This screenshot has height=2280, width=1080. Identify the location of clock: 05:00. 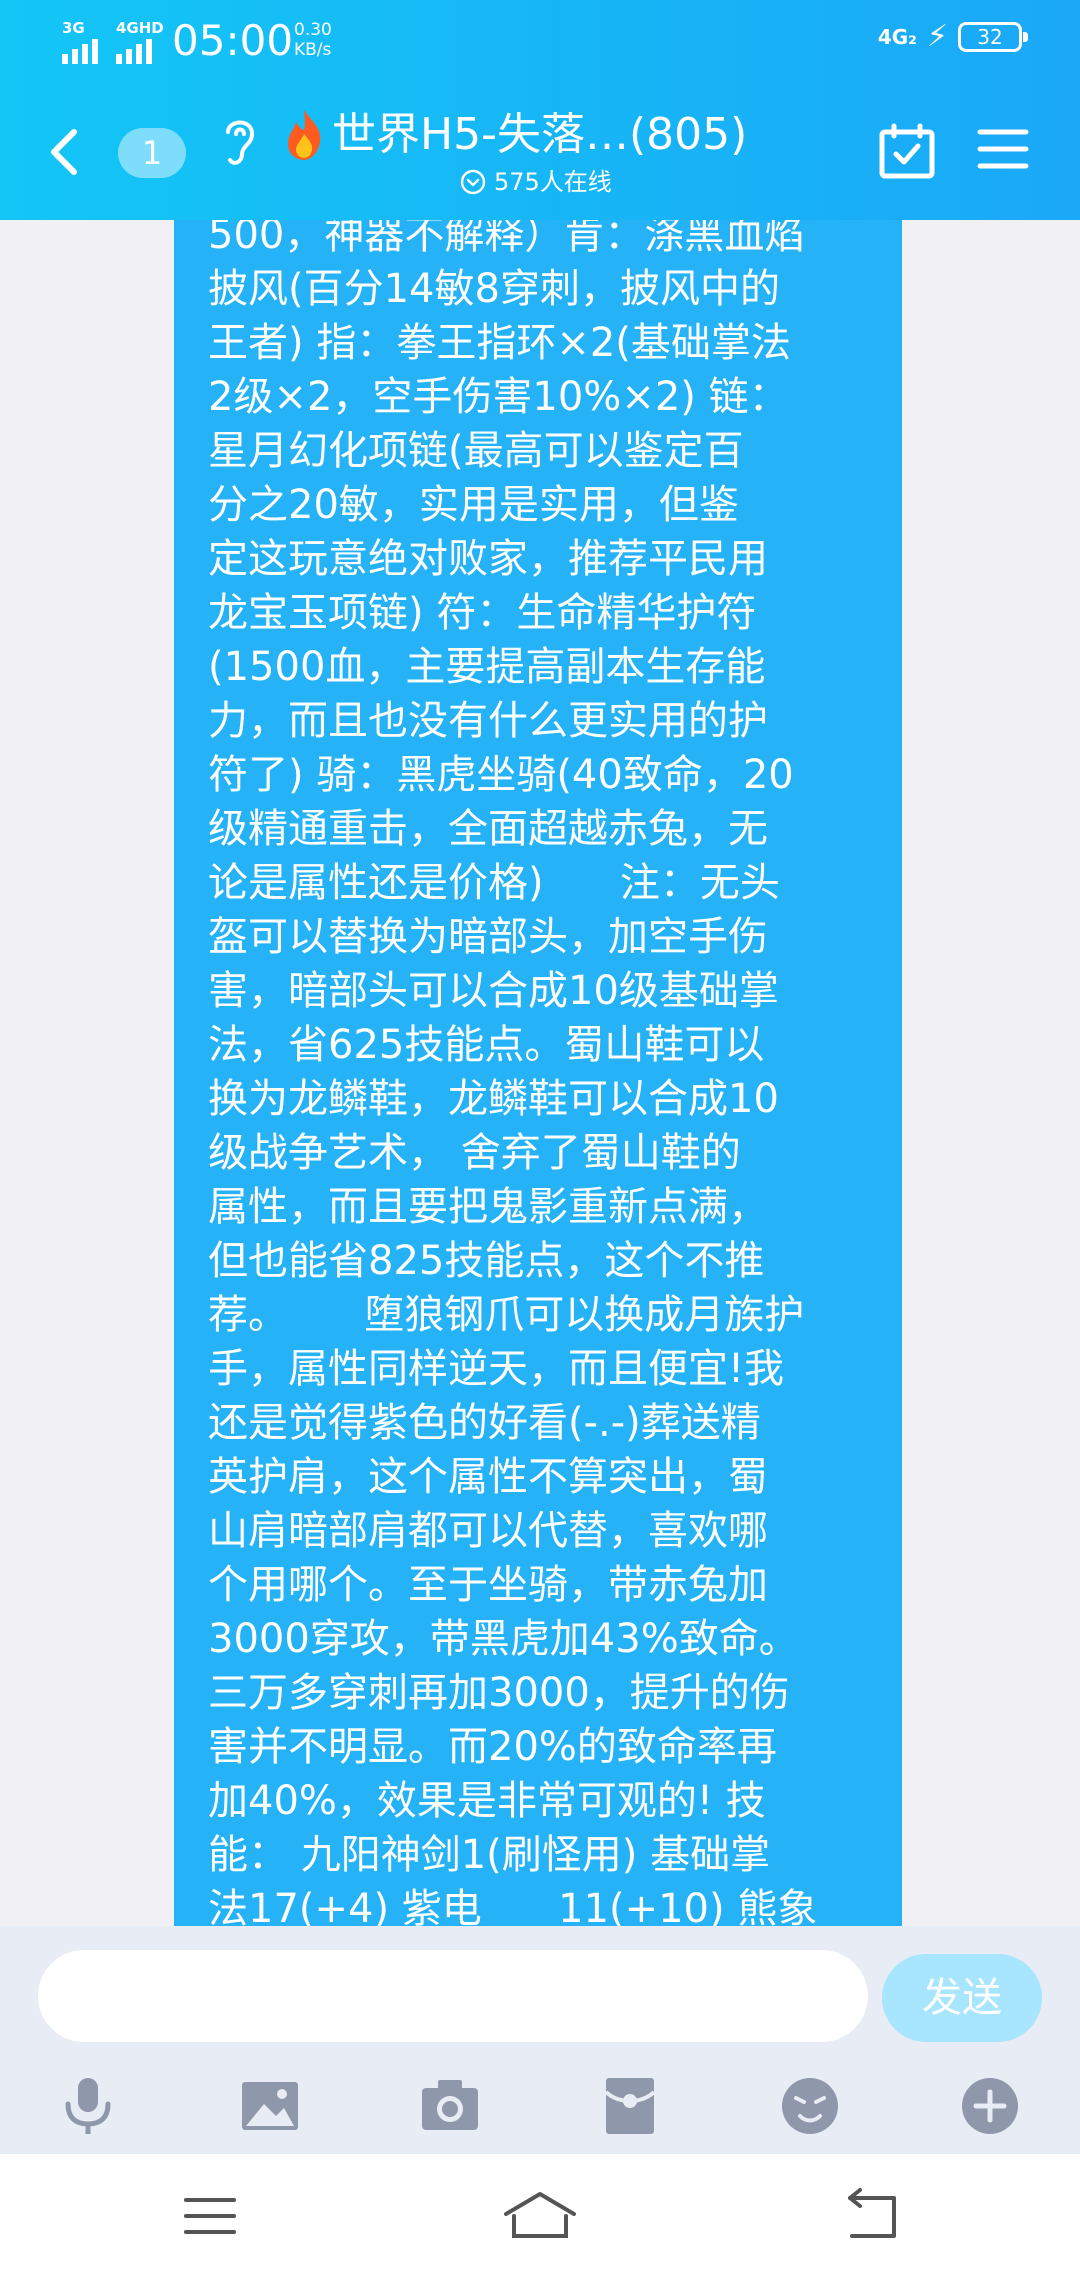
(233, 40).